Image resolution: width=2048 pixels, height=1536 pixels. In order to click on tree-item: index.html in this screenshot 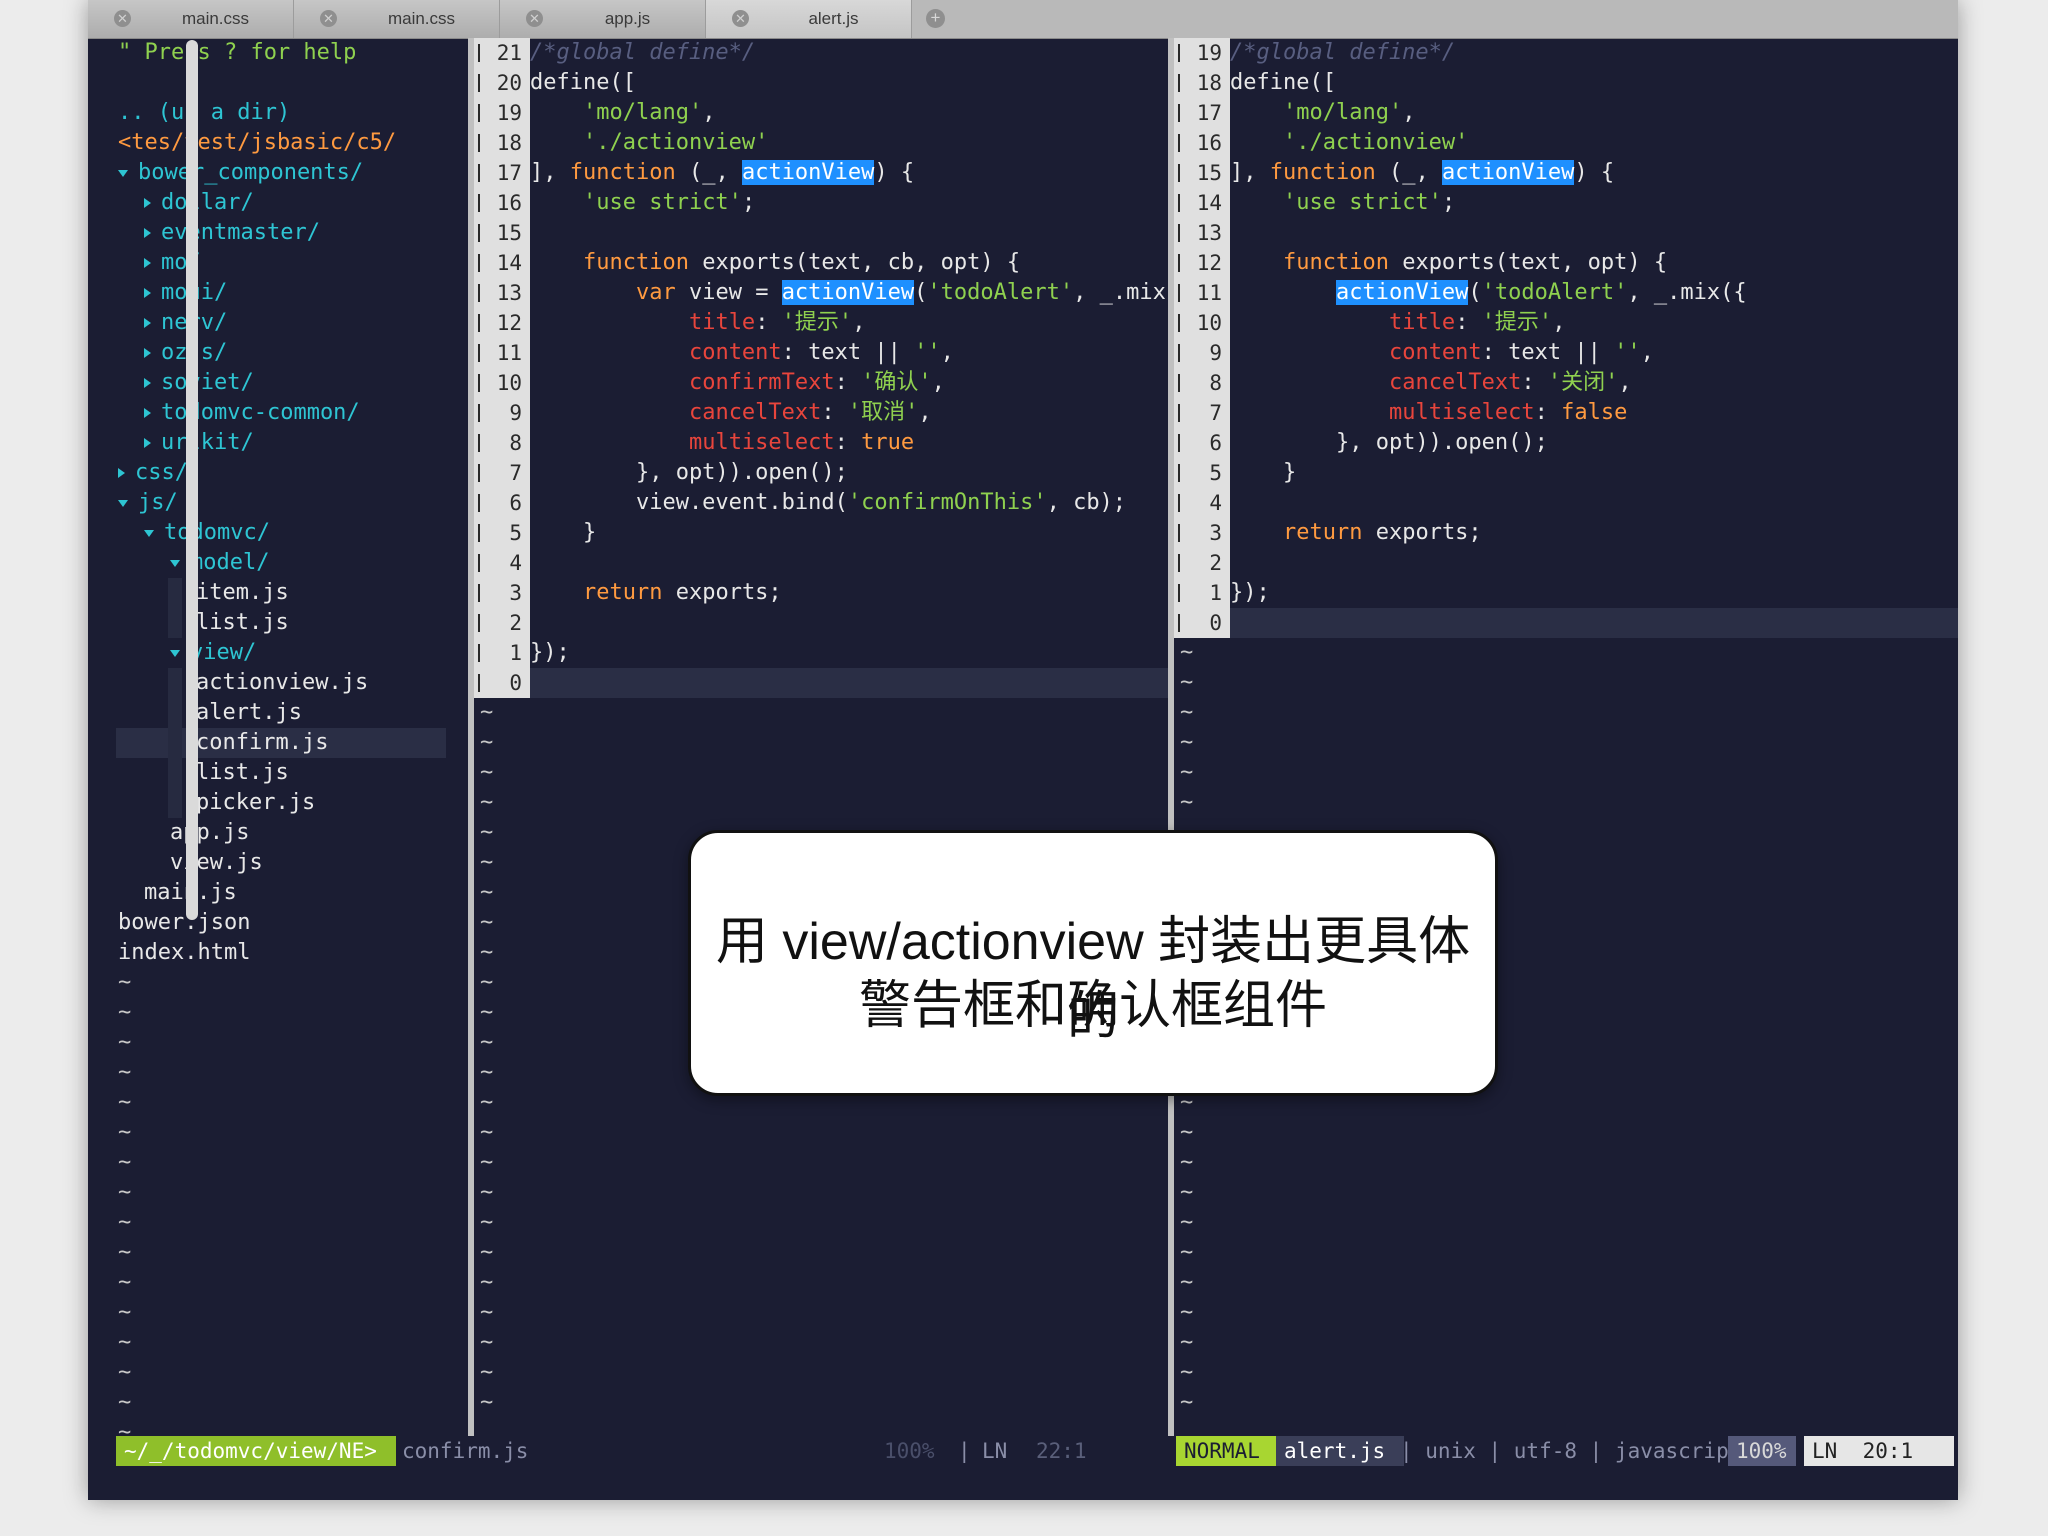, I will do `click(184, 953)`.